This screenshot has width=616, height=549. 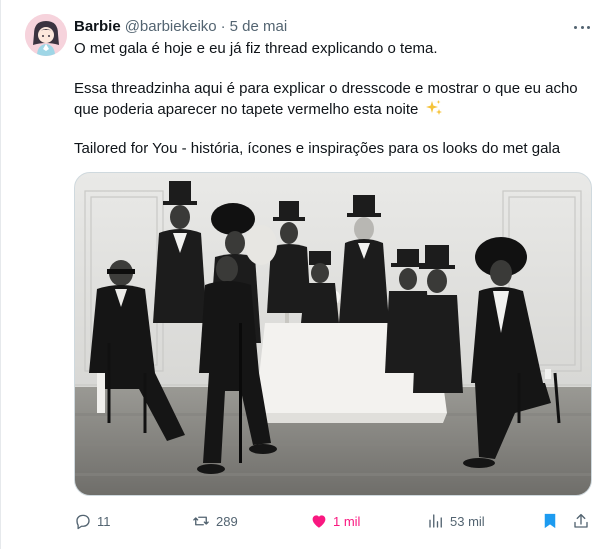 I want to click on share-button, so click(x=581, y=521).